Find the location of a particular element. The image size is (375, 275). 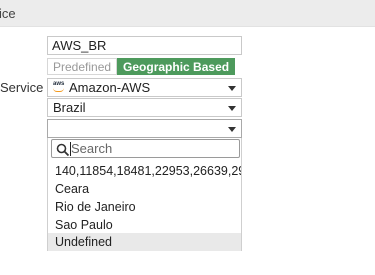

dropdown-option-hovered: Undefined is located at coordinates (144, 242).